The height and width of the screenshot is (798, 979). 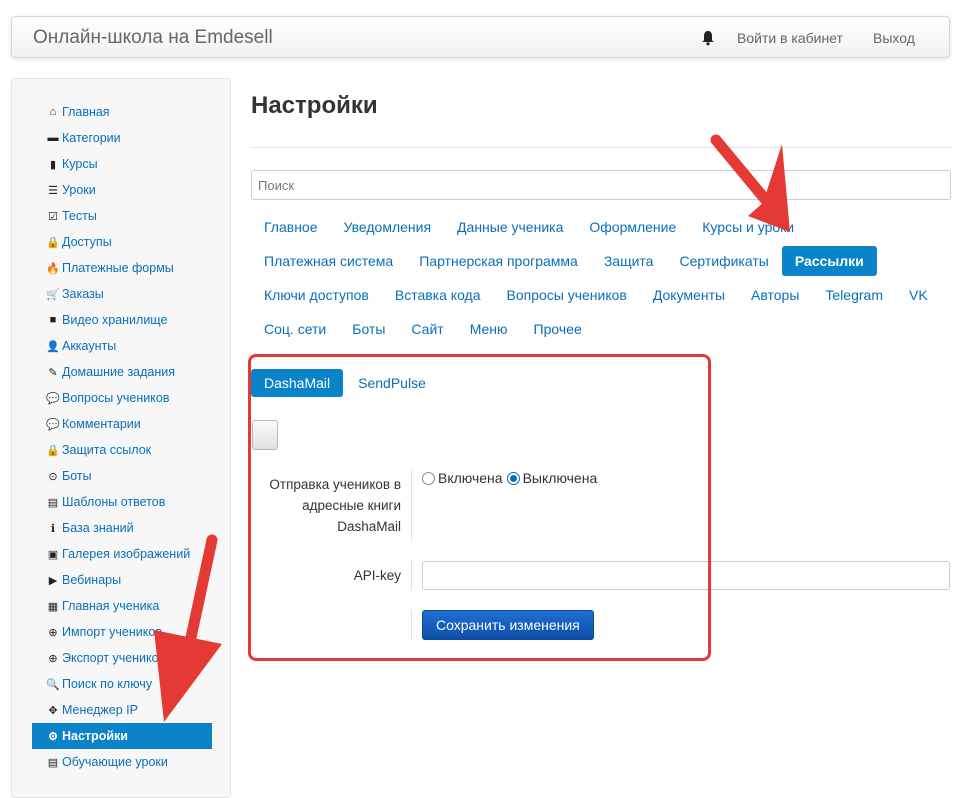 What do you see at coordinates (153, 38) in the screenshot?
I see `site-brand: Онлайн-школа на Emdesell` at bounding box center [153, 38].